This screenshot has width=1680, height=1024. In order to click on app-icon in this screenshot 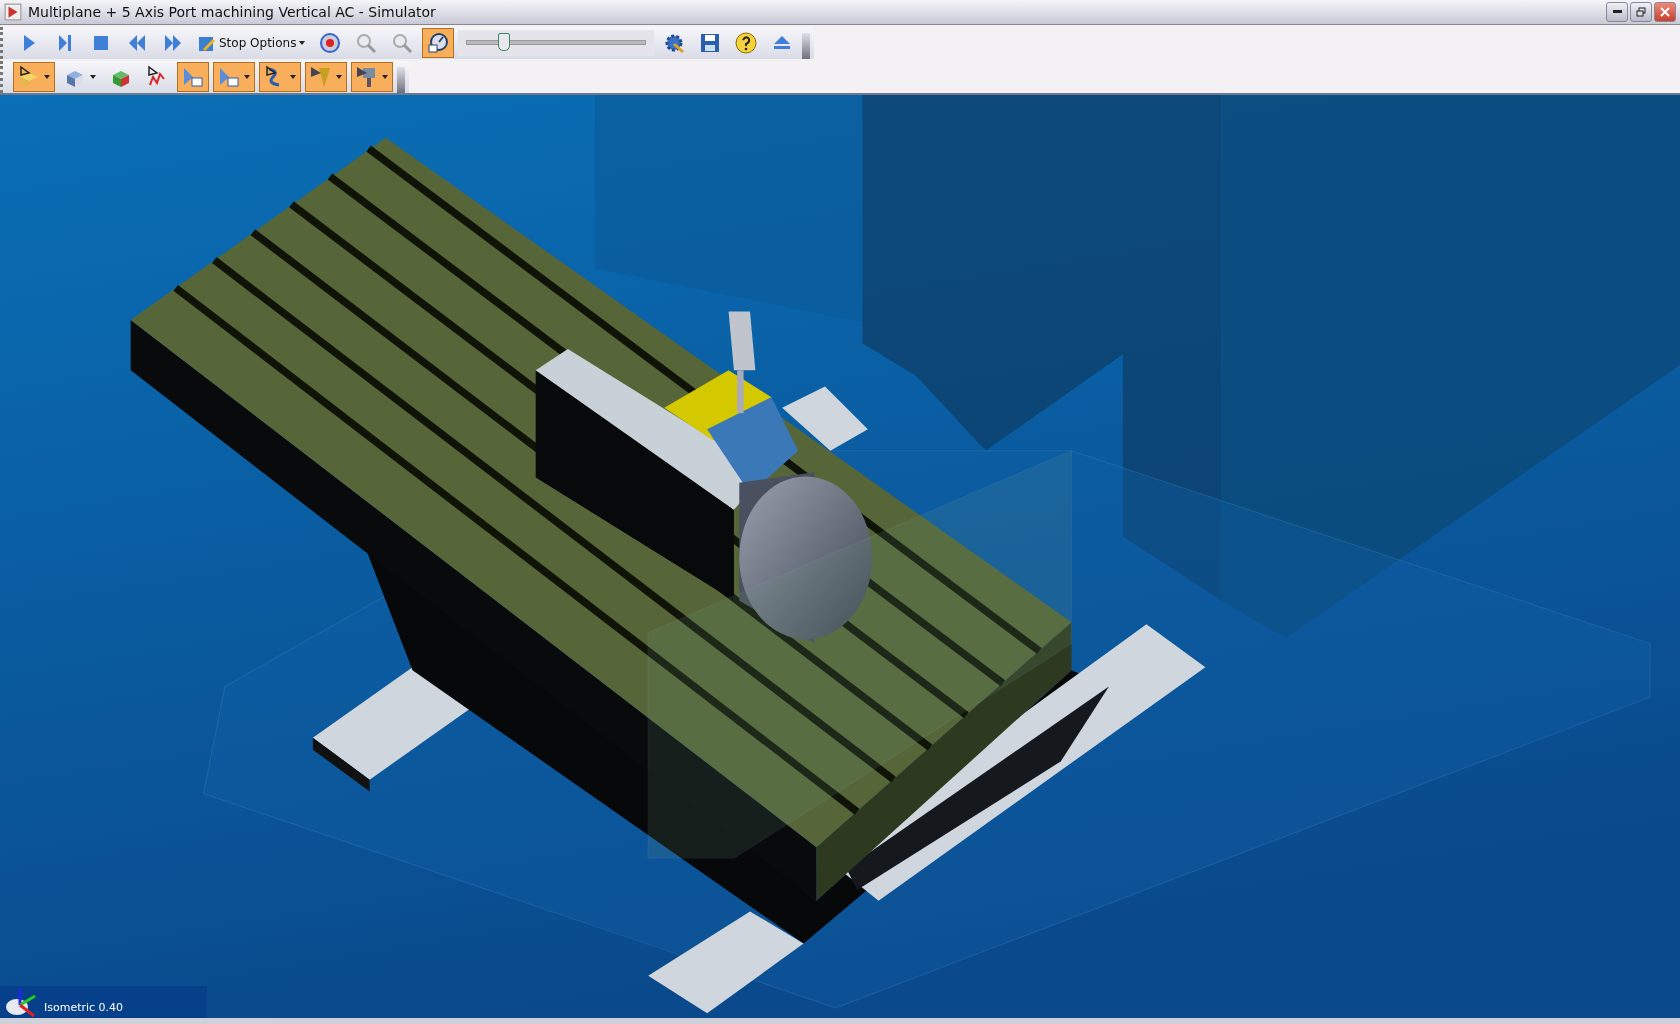, I will do `click(13, 11)`.